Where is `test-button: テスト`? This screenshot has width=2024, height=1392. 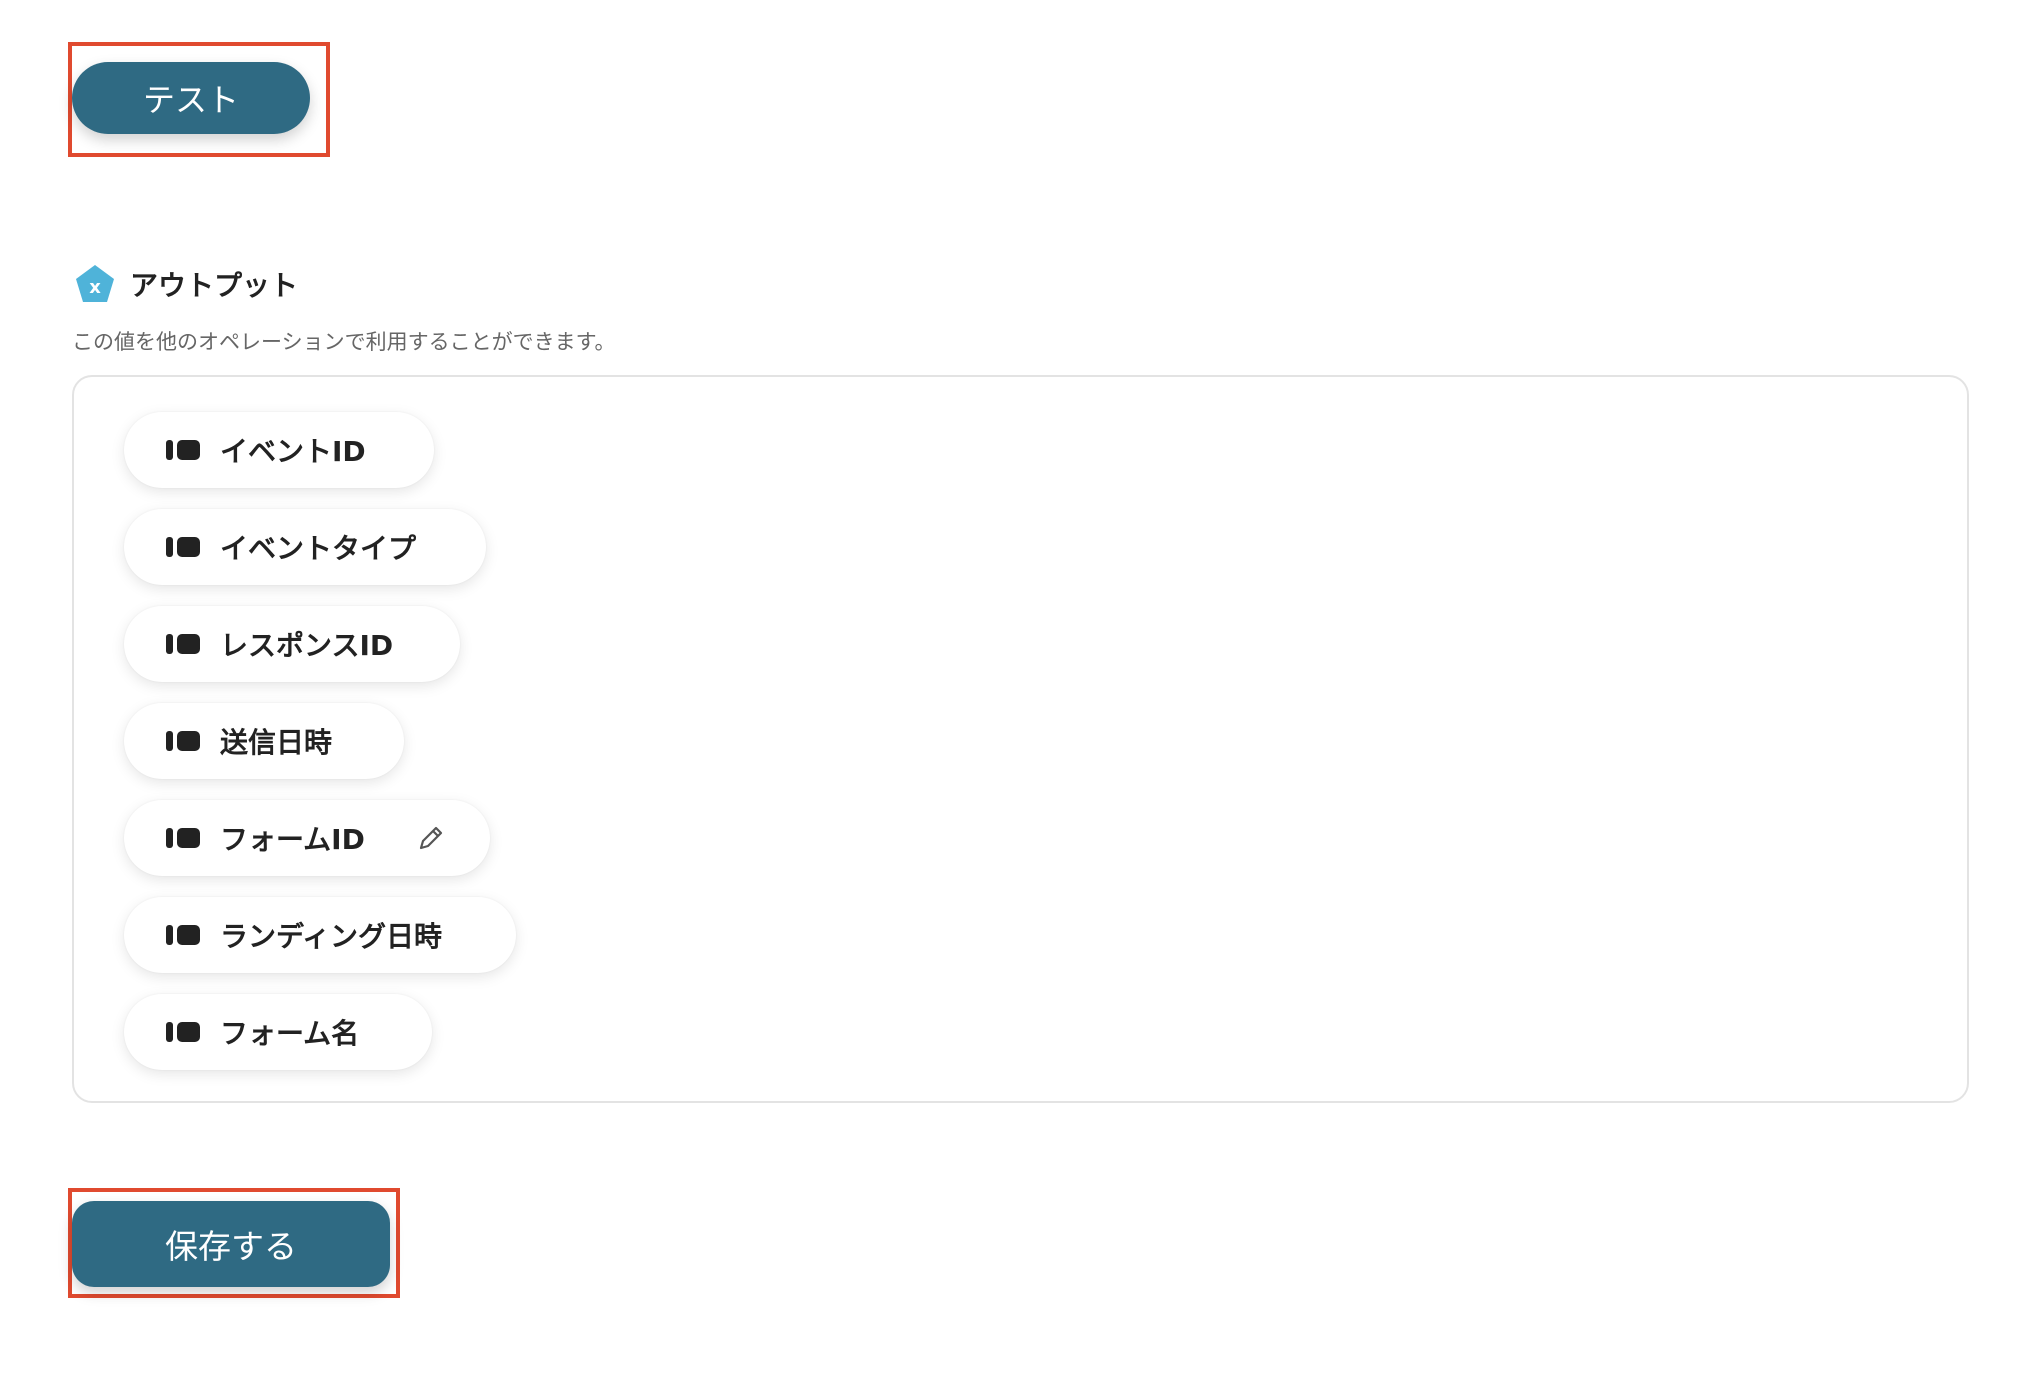 test-button: テスト is located at coordinates (191, 98).